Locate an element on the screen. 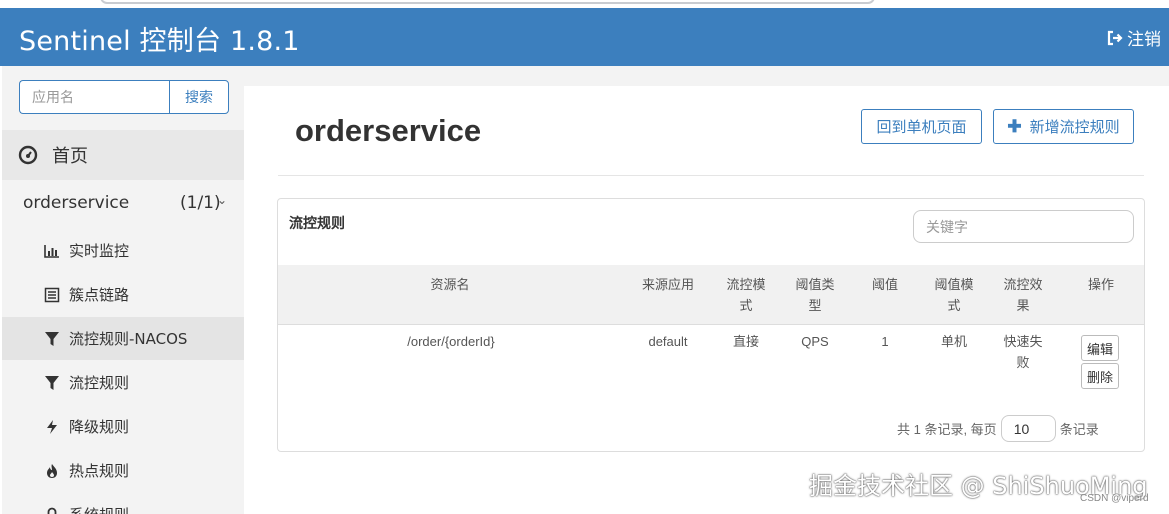 The height and width of the screenshot is (514, 1169). sidebar-item-flow-nacos: 流控规则-NACOS is located at coordinates (123, 338).